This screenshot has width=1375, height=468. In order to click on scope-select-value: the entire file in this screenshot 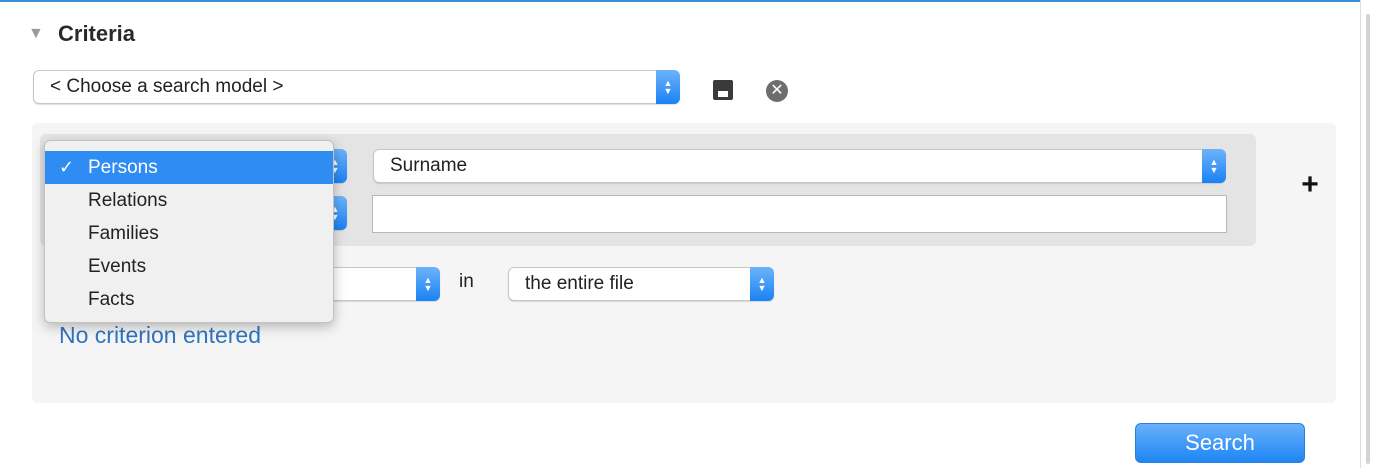, I will do `click(579, 283)`.